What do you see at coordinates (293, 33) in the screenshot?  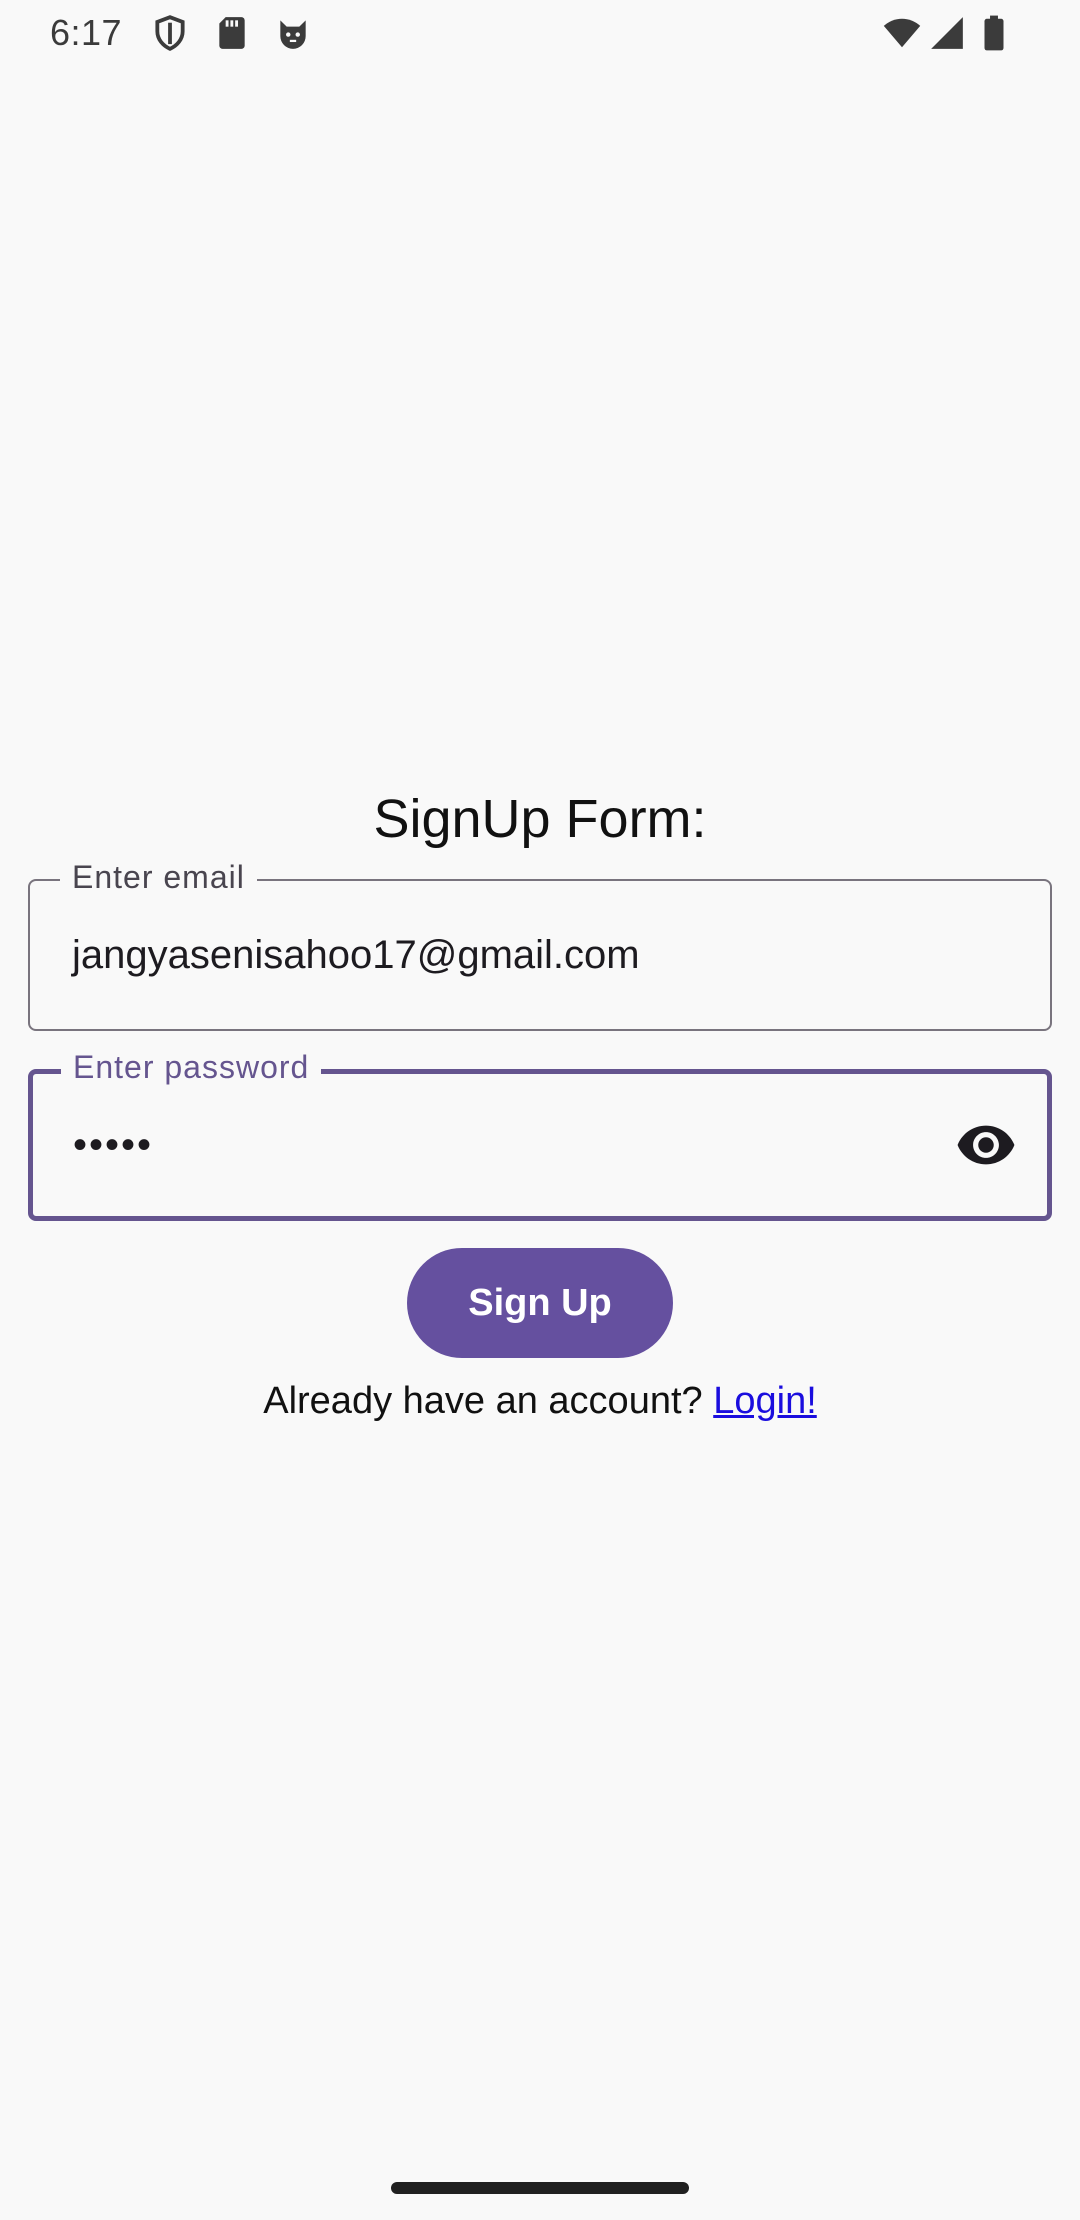 I see `cat-face-icon` at bounding box center [293, 33].